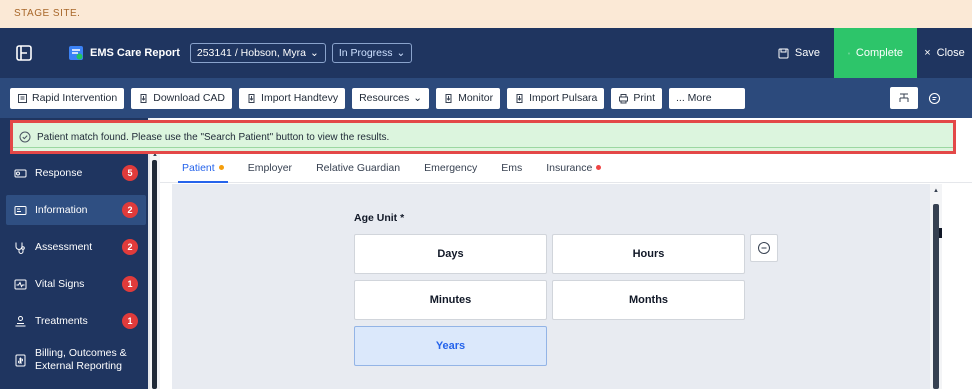  Describe the element at coordinates (365, 53) in the screenshot. I see `status-selector-value: In Progress` at that location.